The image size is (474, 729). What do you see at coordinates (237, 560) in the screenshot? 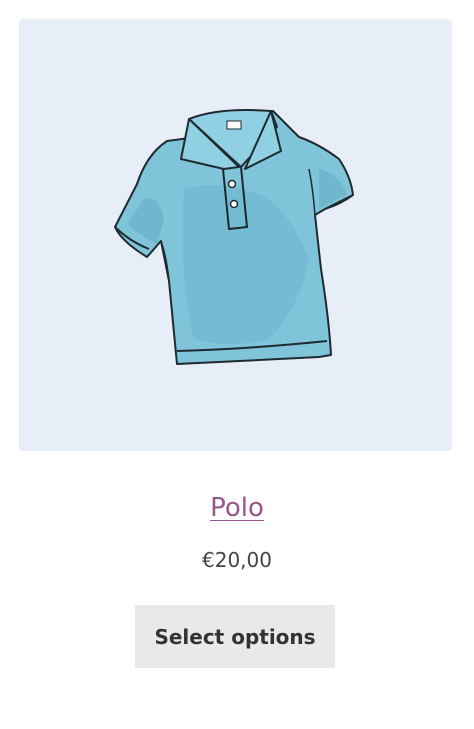
I see `product-price: €20,00` at bounding box center [237, 560].